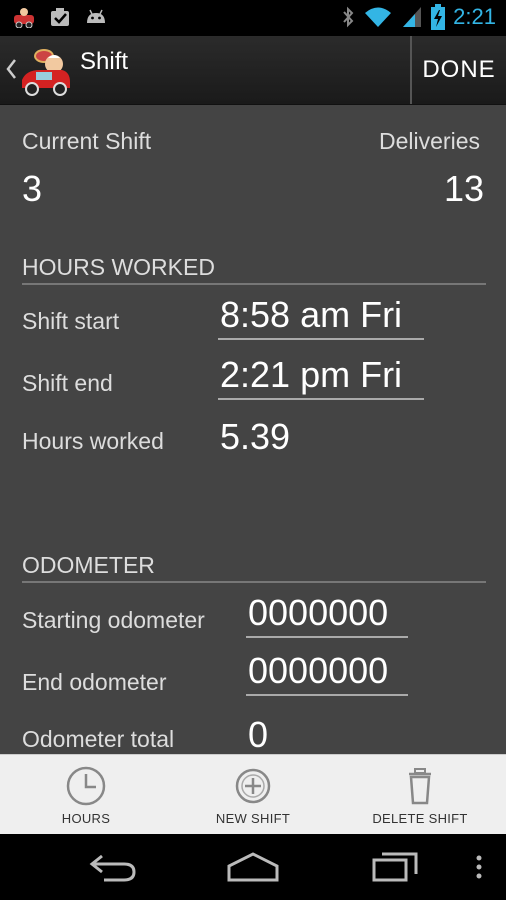 This screenshot has height=900, width=506. Describe the element at coordinates (113, 867) in the screenshot. I see `back-icon` at that location.